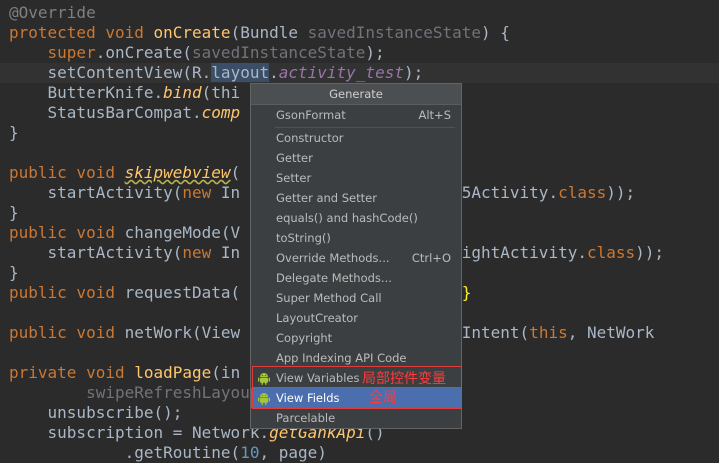 Image resolution: width=719 pixels, height=463 pixels. I want to click on code-token: changeMode(V, so click(182, 232).